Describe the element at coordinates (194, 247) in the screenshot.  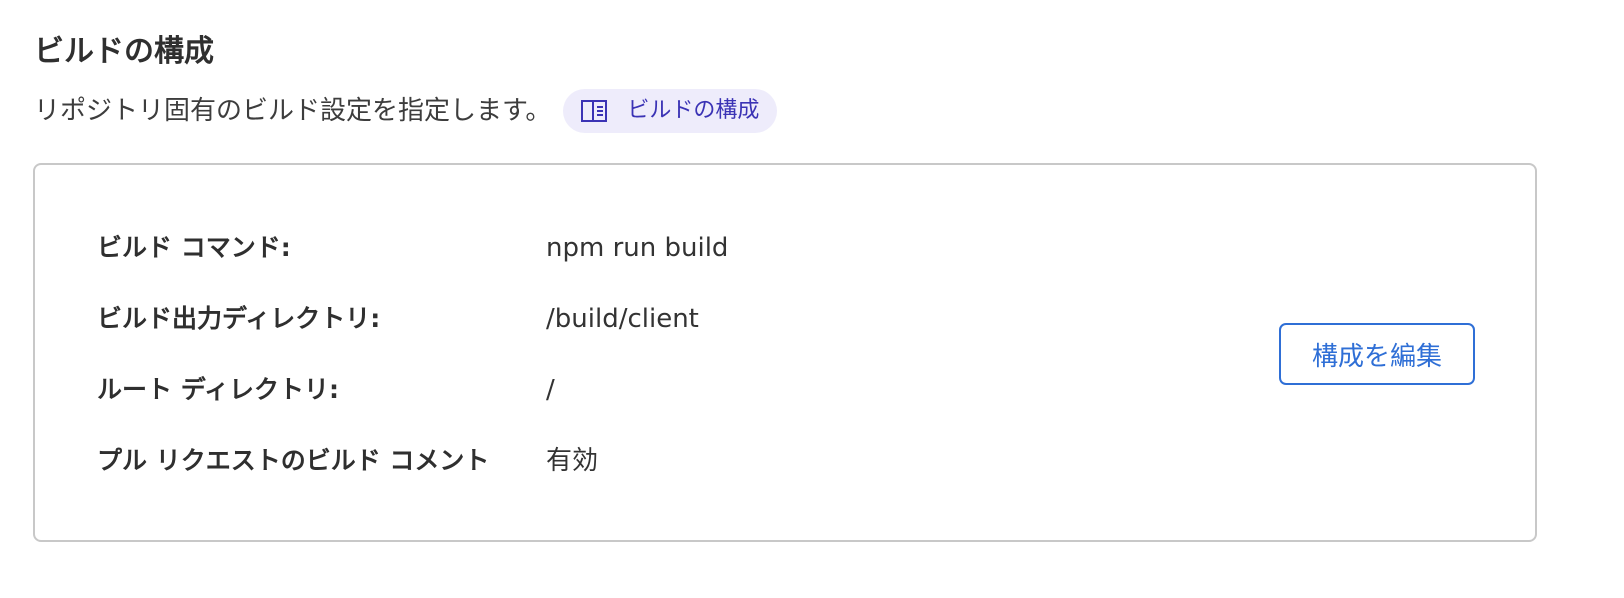
I see `build-command-label: ビルド コマンド:` at that location.